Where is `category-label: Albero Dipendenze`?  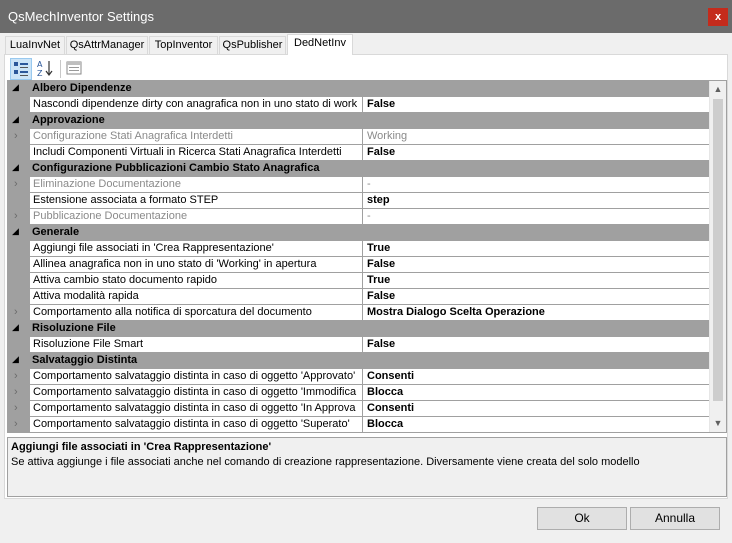 category-label: Albero Dipendenze is located at coordinates (82, 88).